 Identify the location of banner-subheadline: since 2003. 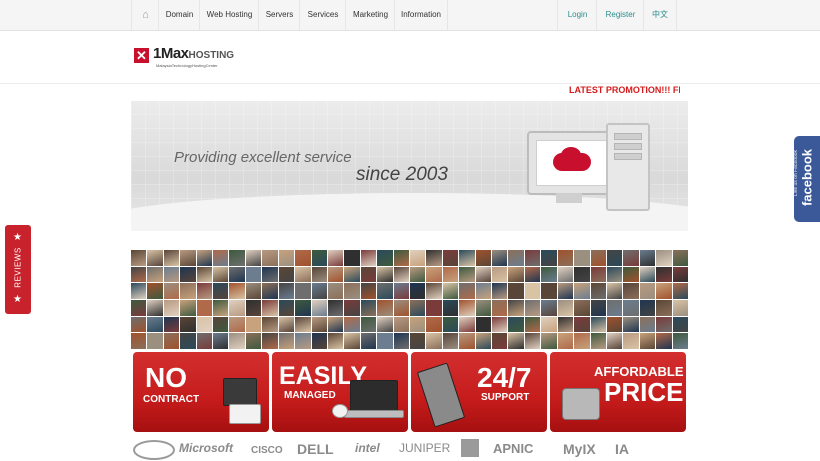
(402, 174).